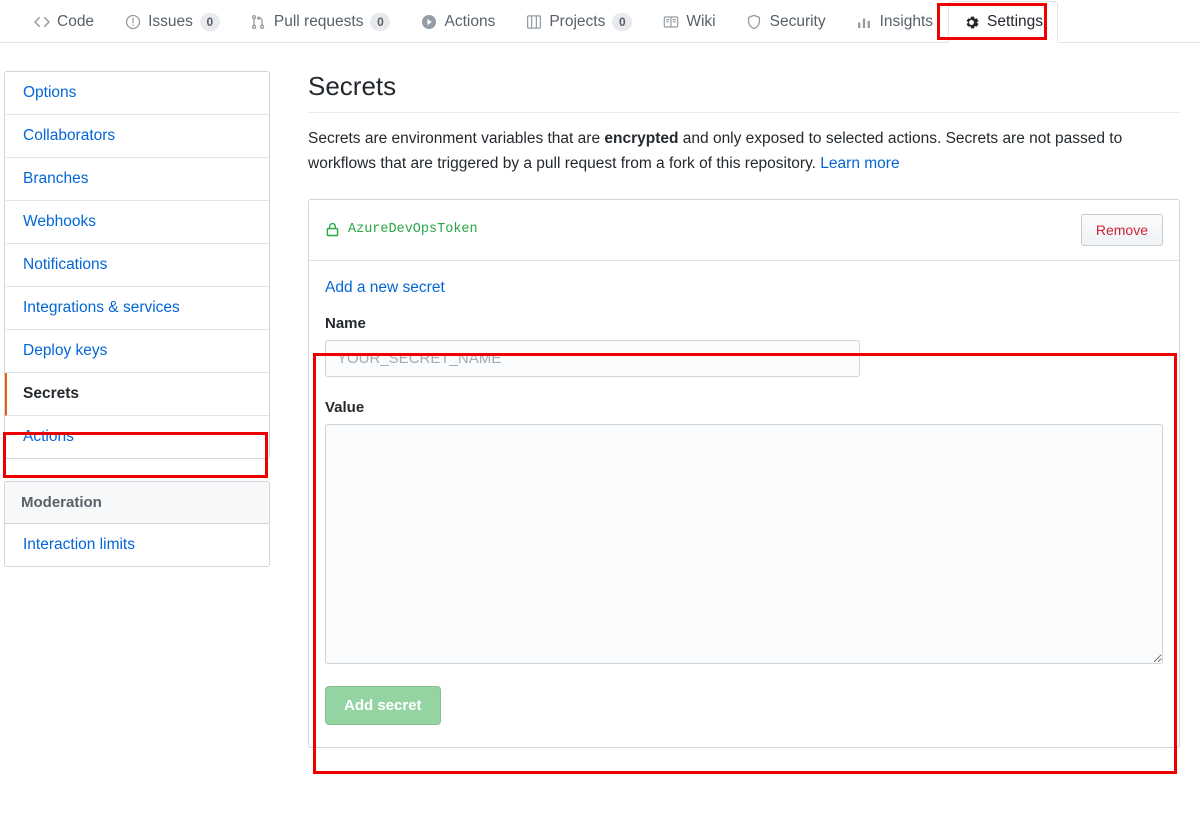 Image resolution: width=1200 pixels, height=823 pixels. I want to click on nav-tab-actions: Actions, so click(457, 21).